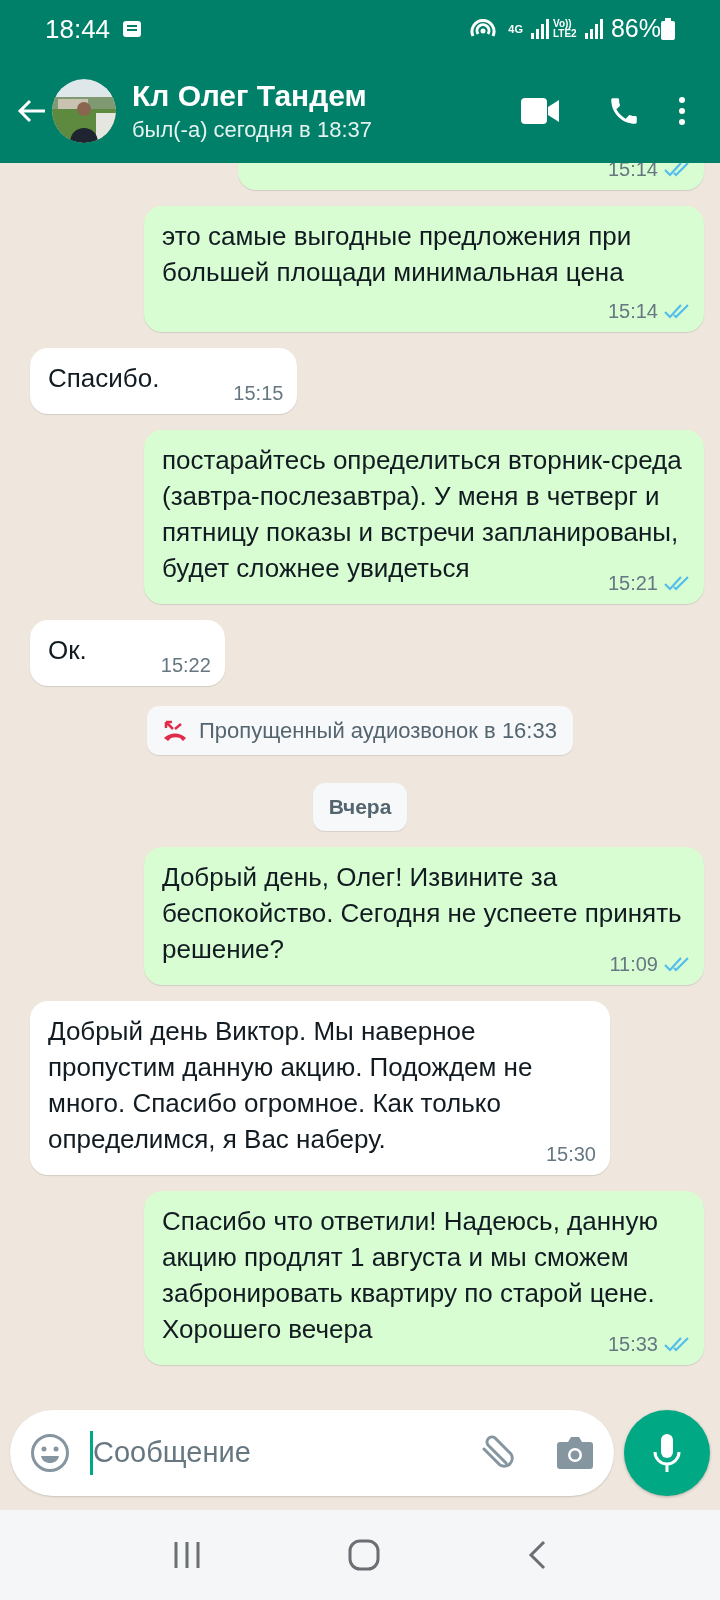 This screenshot has width=720, height=1600. Describe the element at coordinates (258, 393) in the screenshot. I see `message-time: 15:15` at that location.